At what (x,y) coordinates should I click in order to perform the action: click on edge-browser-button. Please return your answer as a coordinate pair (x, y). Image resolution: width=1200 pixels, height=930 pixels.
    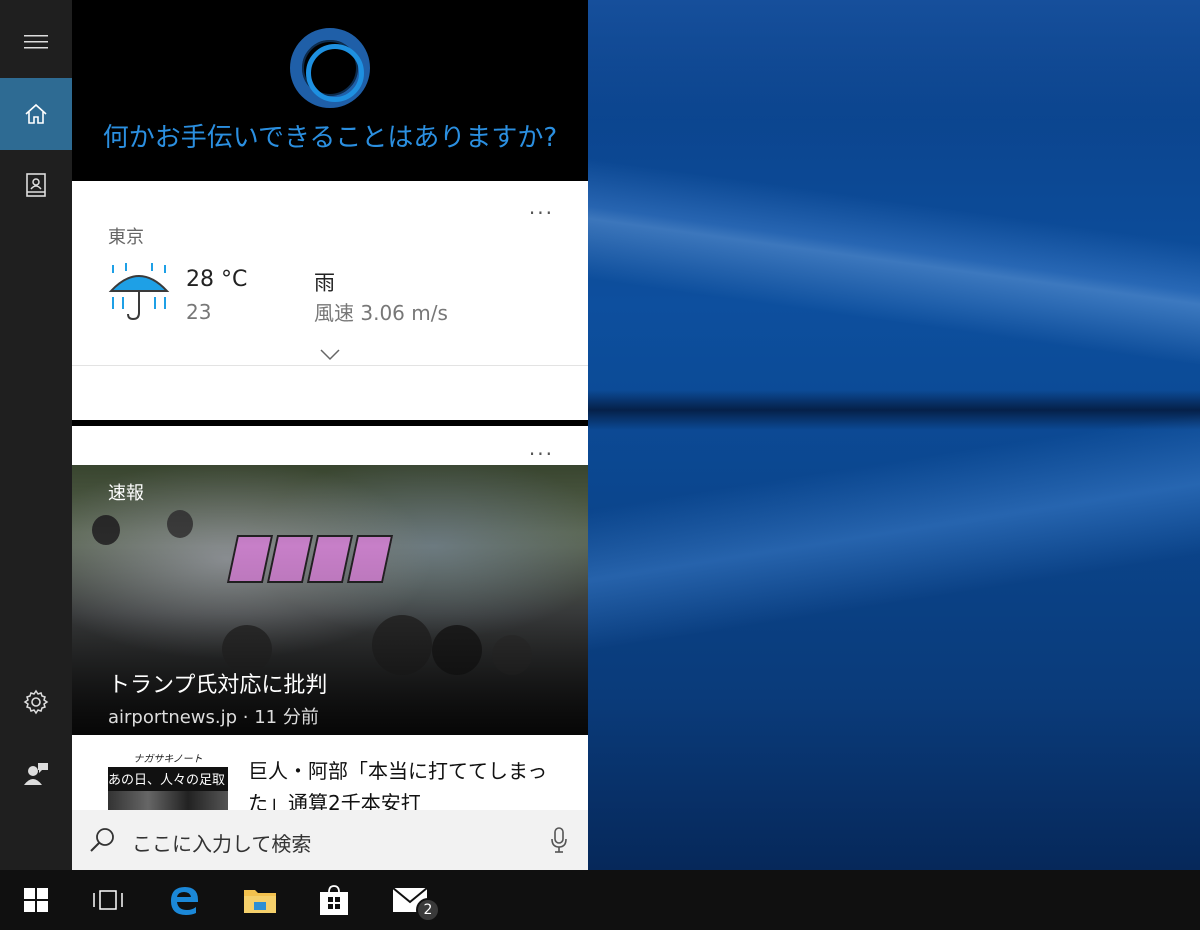
    Looking at the image, I should click on (184, 900).